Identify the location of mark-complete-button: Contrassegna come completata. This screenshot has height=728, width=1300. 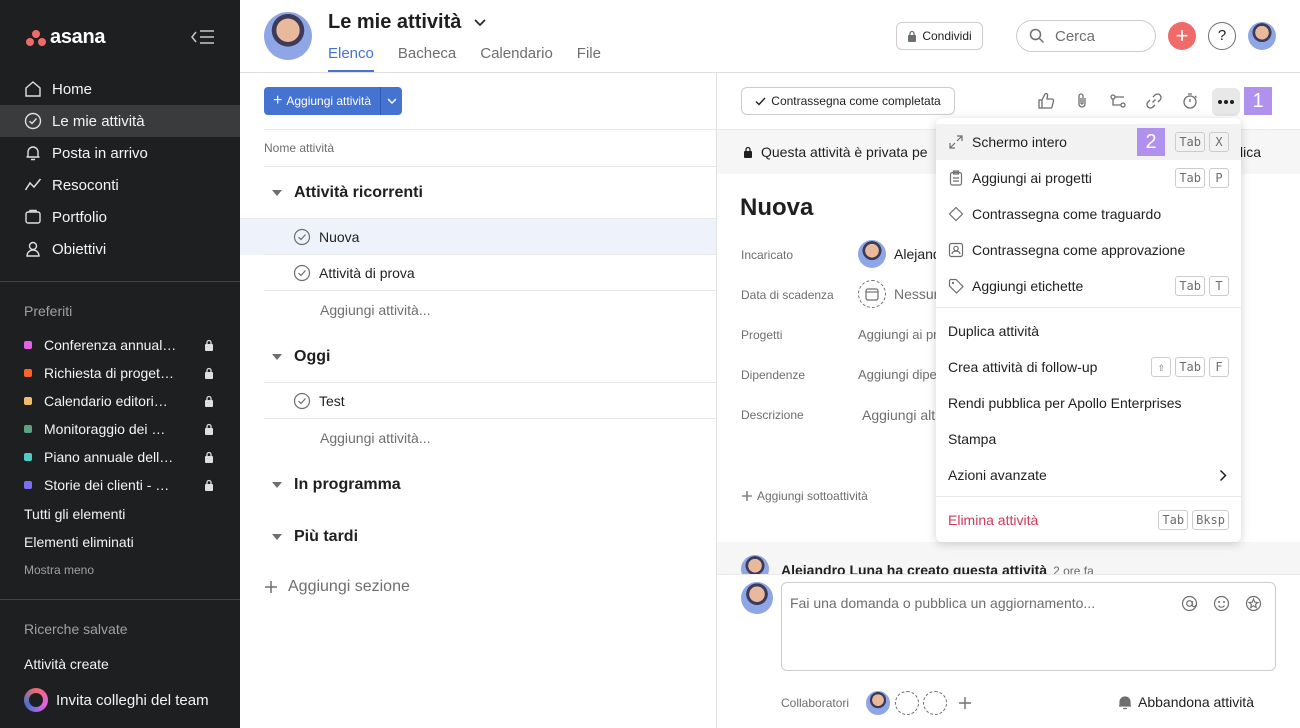
(848, 101).